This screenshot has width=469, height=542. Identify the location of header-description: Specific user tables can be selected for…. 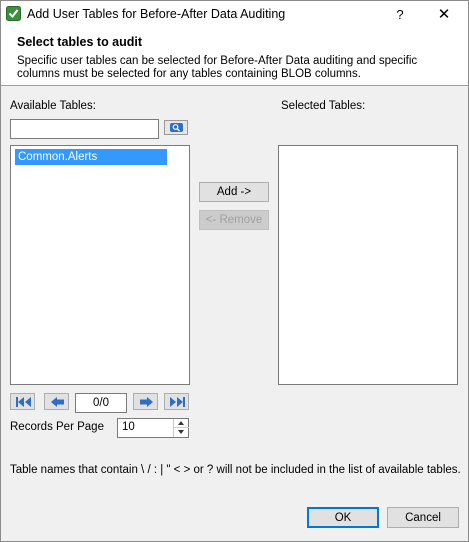
(217, 67).